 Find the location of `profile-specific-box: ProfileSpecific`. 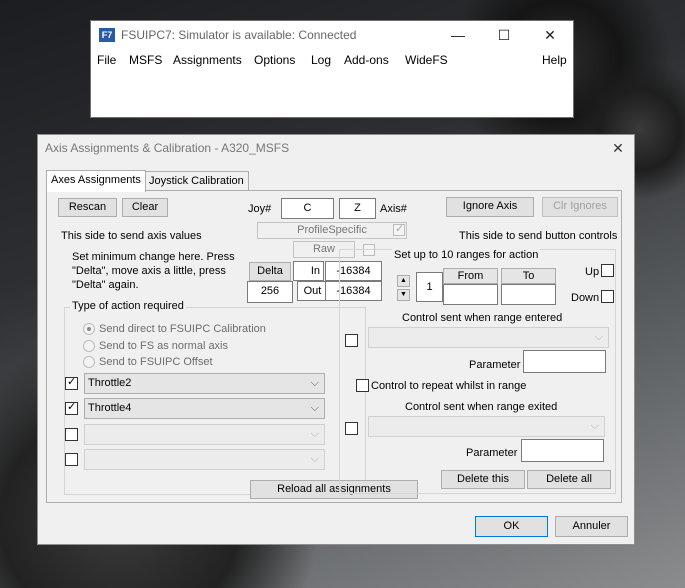

profile-specific-box: ProfileSpecific is located at coordinates (332, 230).